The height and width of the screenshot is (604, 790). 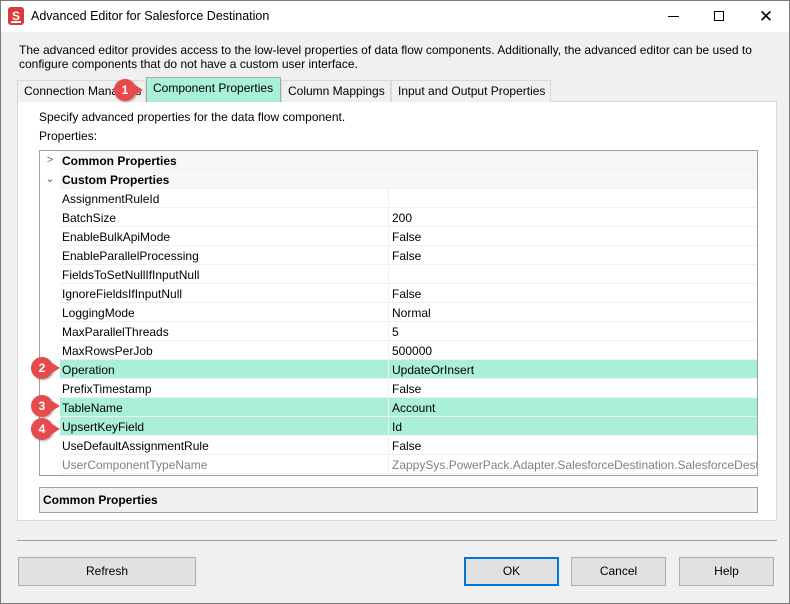 What do you see at coordinates (224, 464) in the screenshot?
I see `property-name: UserComponentTypeName` at bounding box center [224, 464].